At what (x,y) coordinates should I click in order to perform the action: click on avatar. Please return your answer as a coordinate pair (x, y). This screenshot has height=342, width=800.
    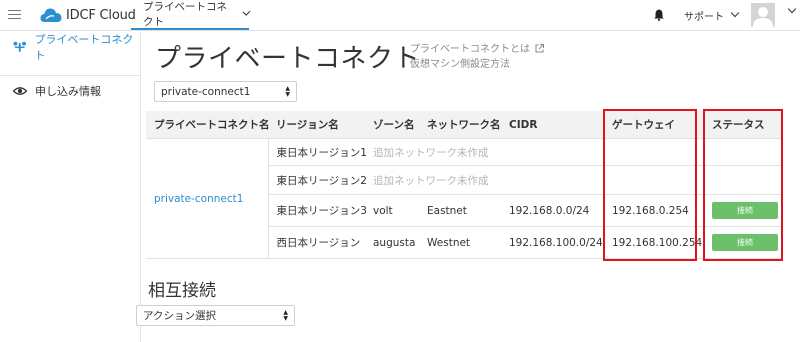
    Looking at the image, I should click on (763, 15).